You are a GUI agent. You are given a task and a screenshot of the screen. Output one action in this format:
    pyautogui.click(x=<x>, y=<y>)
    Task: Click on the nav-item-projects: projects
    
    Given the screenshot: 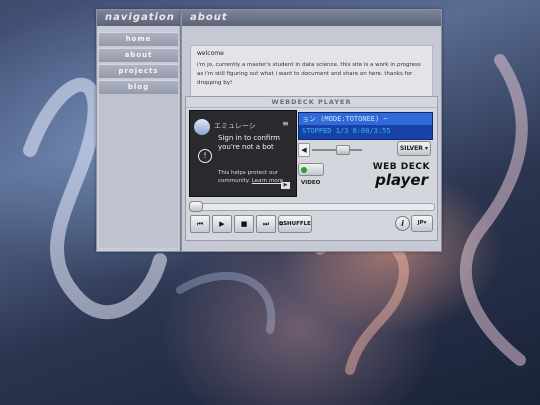 What is the action you would take?
    pyautogui.click(x=138, y=71)
    